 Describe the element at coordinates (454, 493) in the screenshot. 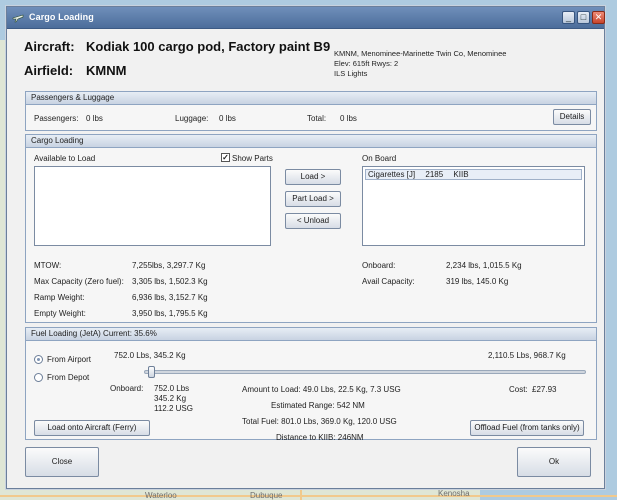

I see `map-label-kenosha: Kenosha` at that location.